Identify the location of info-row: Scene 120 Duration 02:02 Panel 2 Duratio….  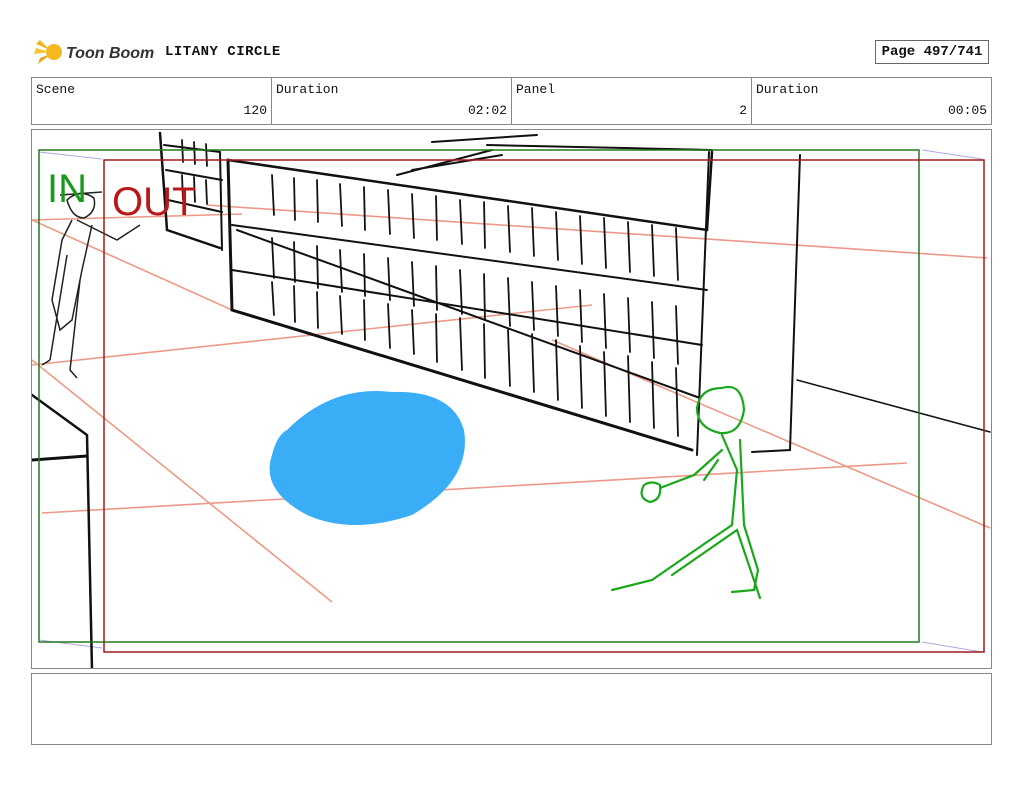
(511, 101).